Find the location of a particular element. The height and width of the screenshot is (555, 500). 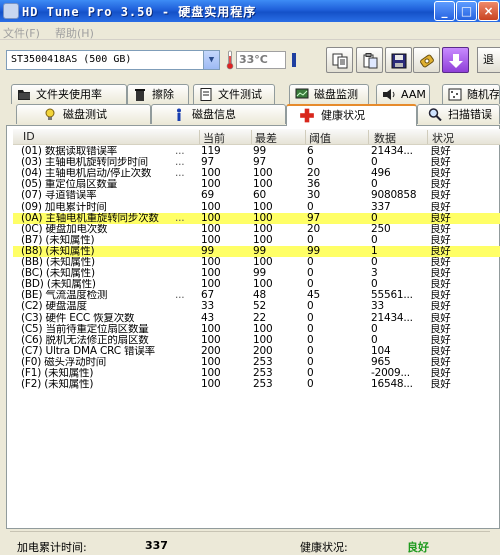

column-header-current: 当前 is located at coordinates (214, 138).